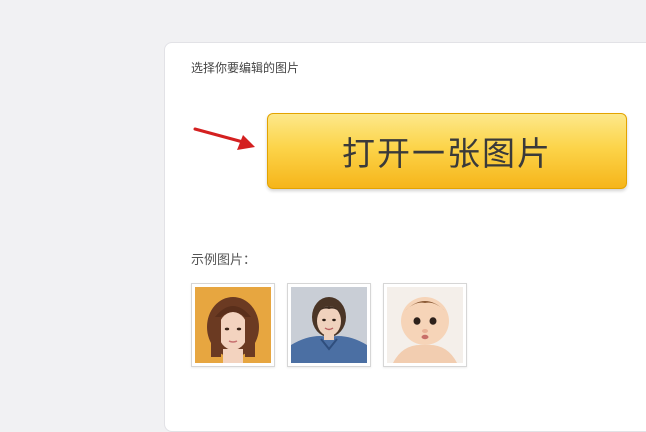 This screenshot has width=646, height=432. I want to click on sample-photo-baby, so click(425, 325).